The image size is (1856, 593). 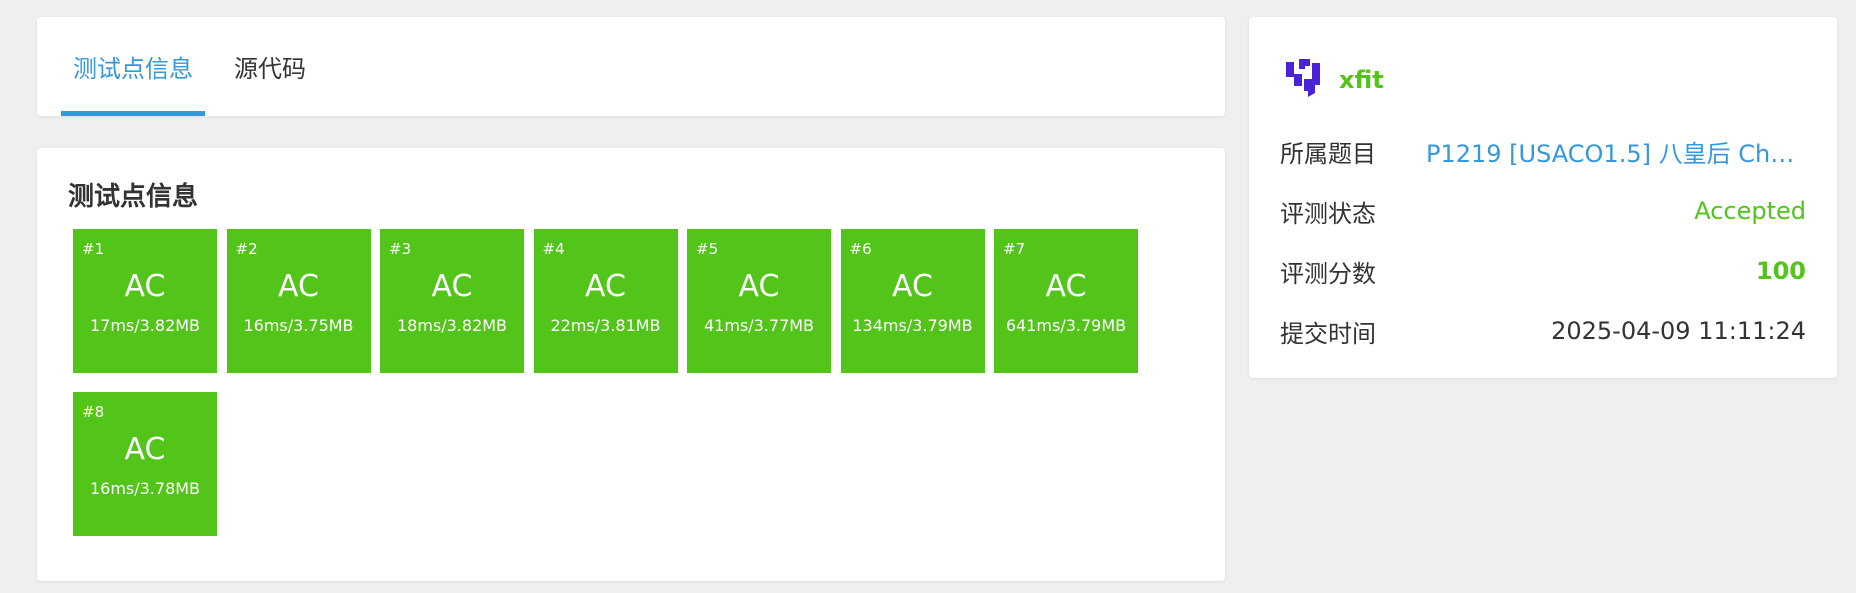 I want to click on user-row: xfit, so click(x=1334, y=80).